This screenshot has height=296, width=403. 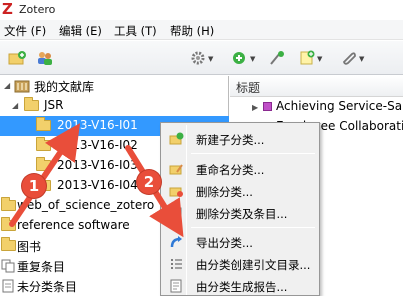 What do you see at coordinates (176, 286) in the screenshot?
I see `report-icon` at bounding box center [176, 286].